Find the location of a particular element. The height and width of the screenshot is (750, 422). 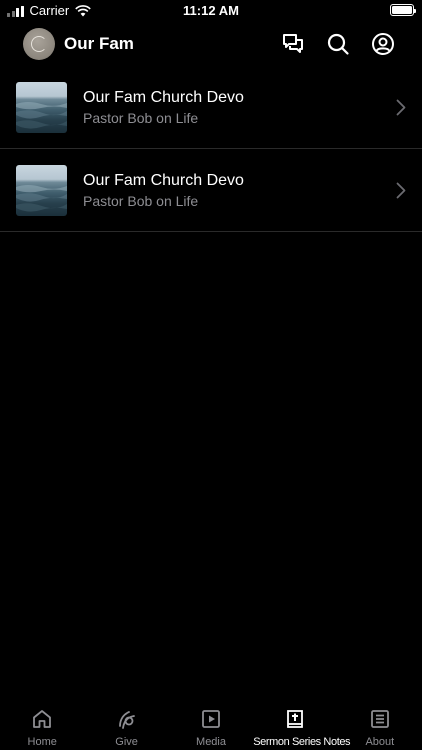

search-icon is located at coordinates (338, 44).